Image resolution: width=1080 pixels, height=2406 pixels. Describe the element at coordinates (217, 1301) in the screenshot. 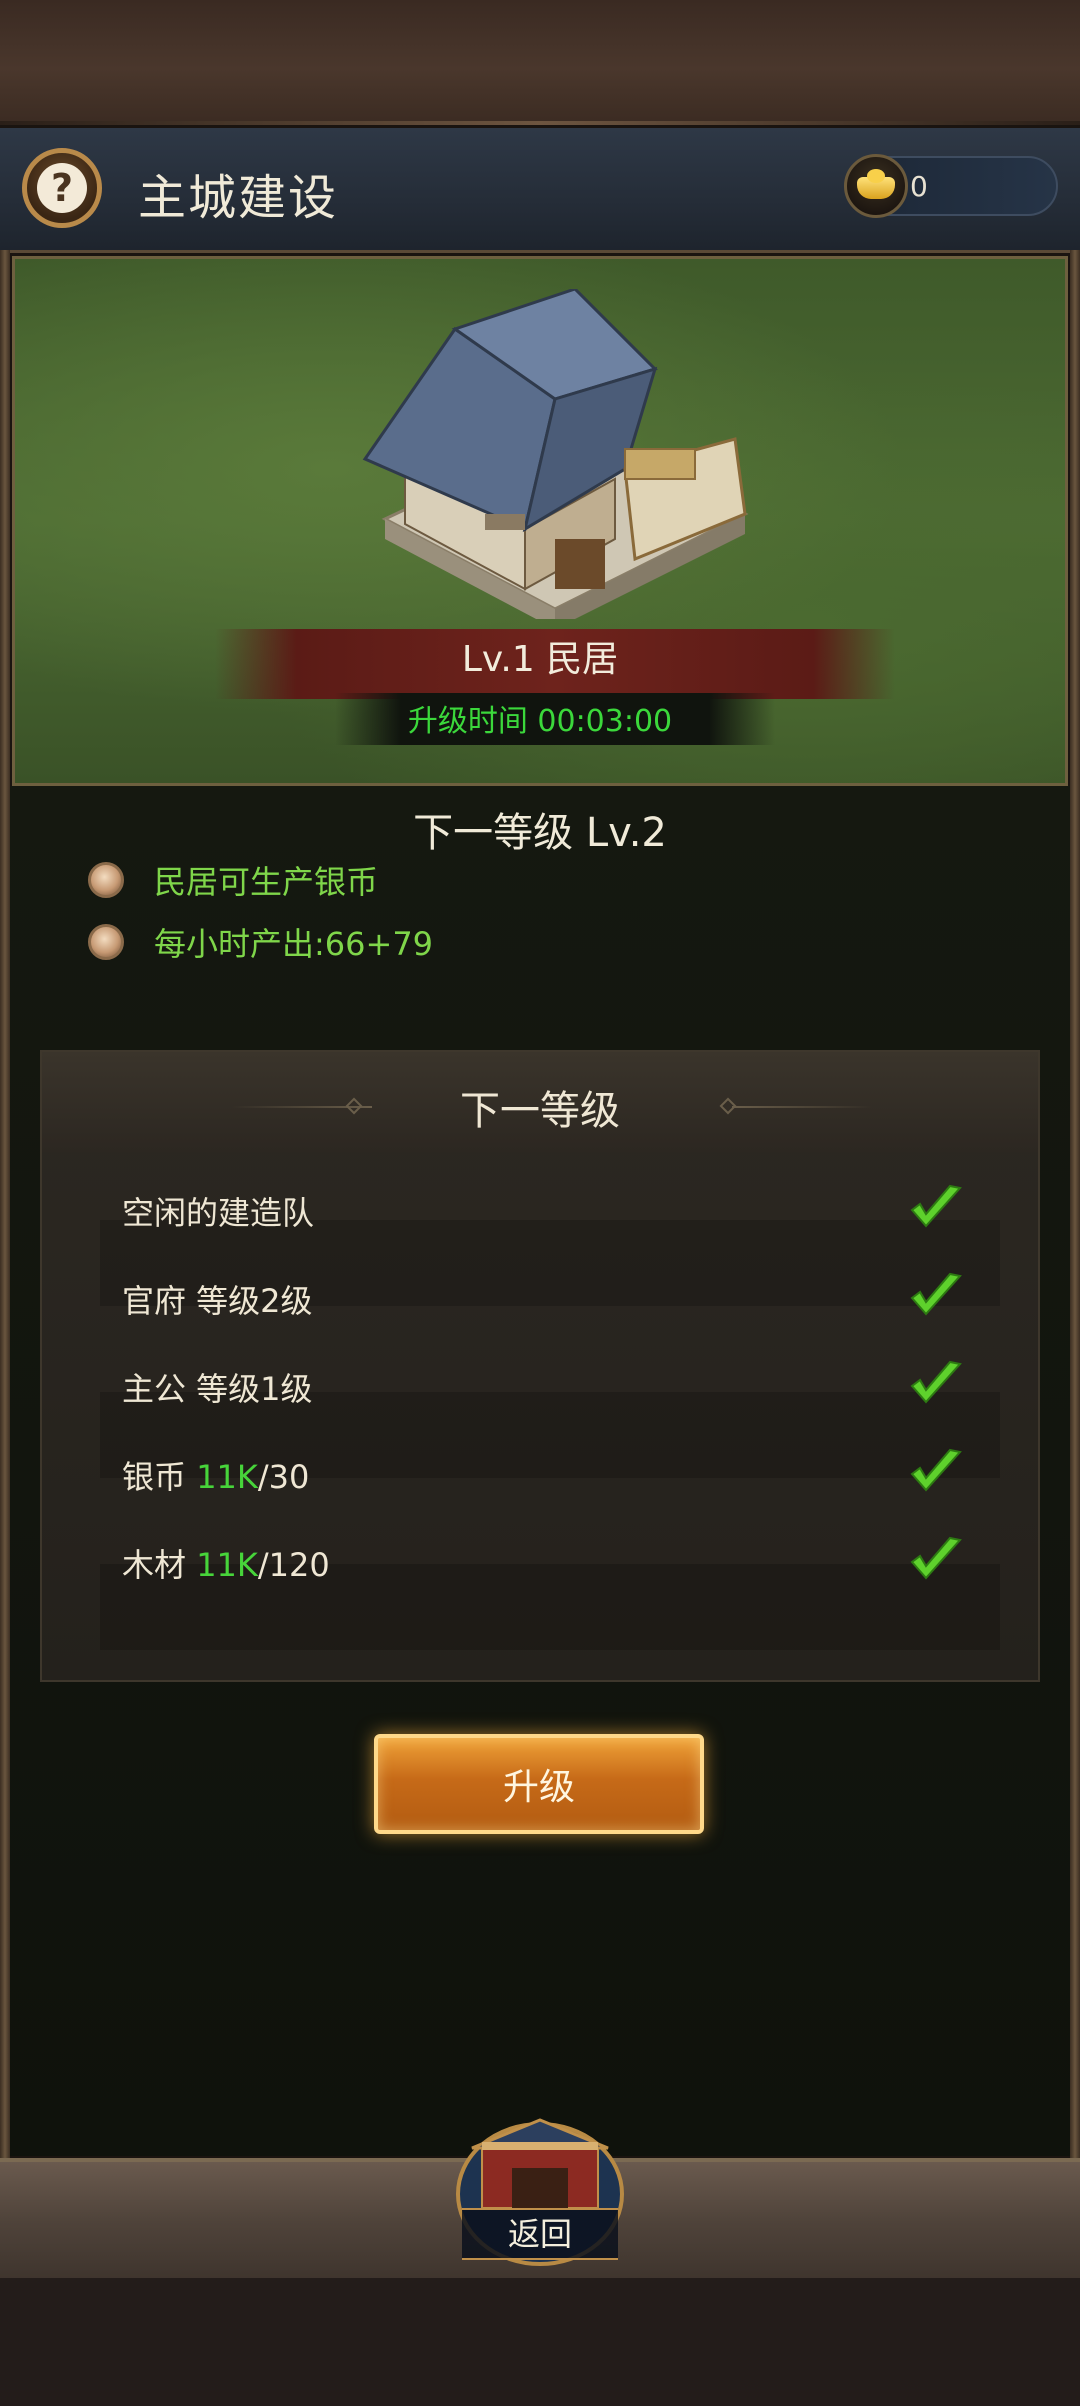

I see `requirement-label: 官府 等级2级` at that location.